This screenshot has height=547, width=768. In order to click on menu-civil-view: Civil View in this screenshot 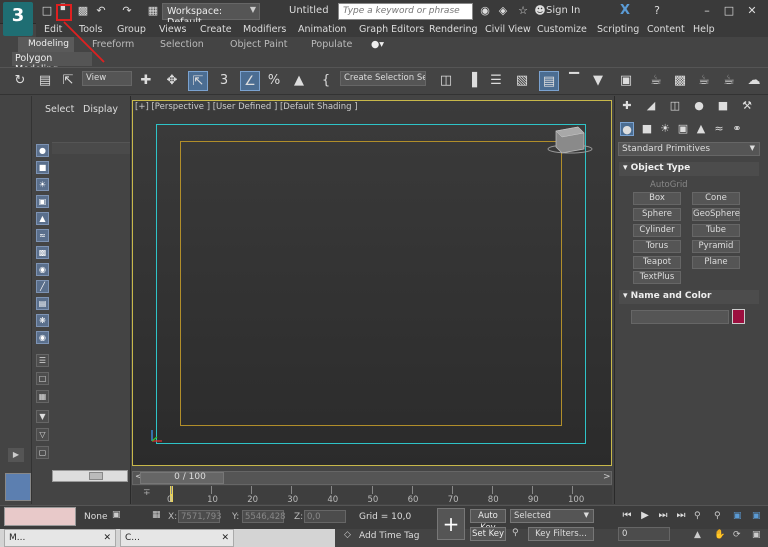, I will do `click(508, 29)`.